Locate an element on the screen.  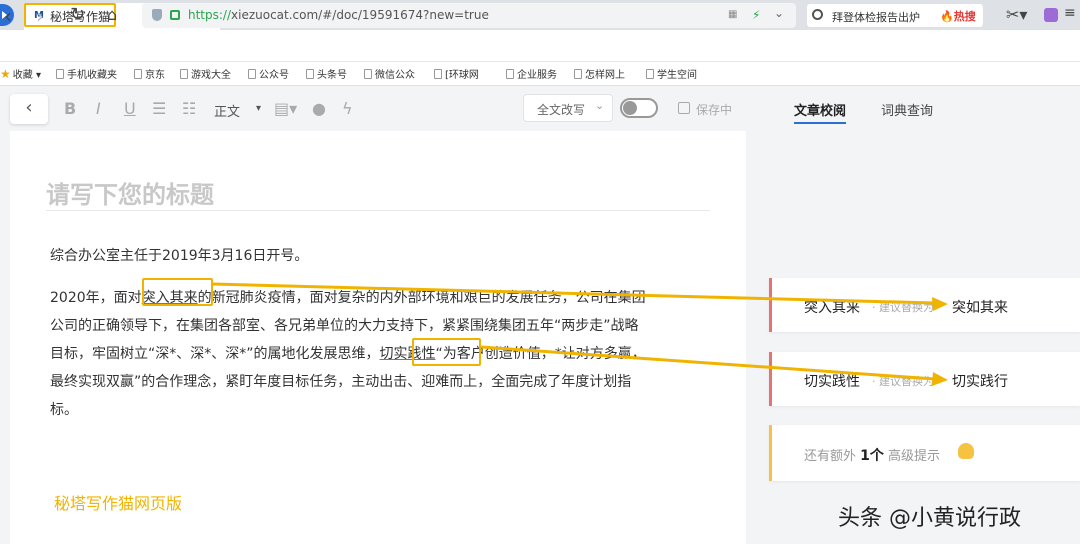
rewrite-label: 全文改写 is located at coordinates (561, 109).